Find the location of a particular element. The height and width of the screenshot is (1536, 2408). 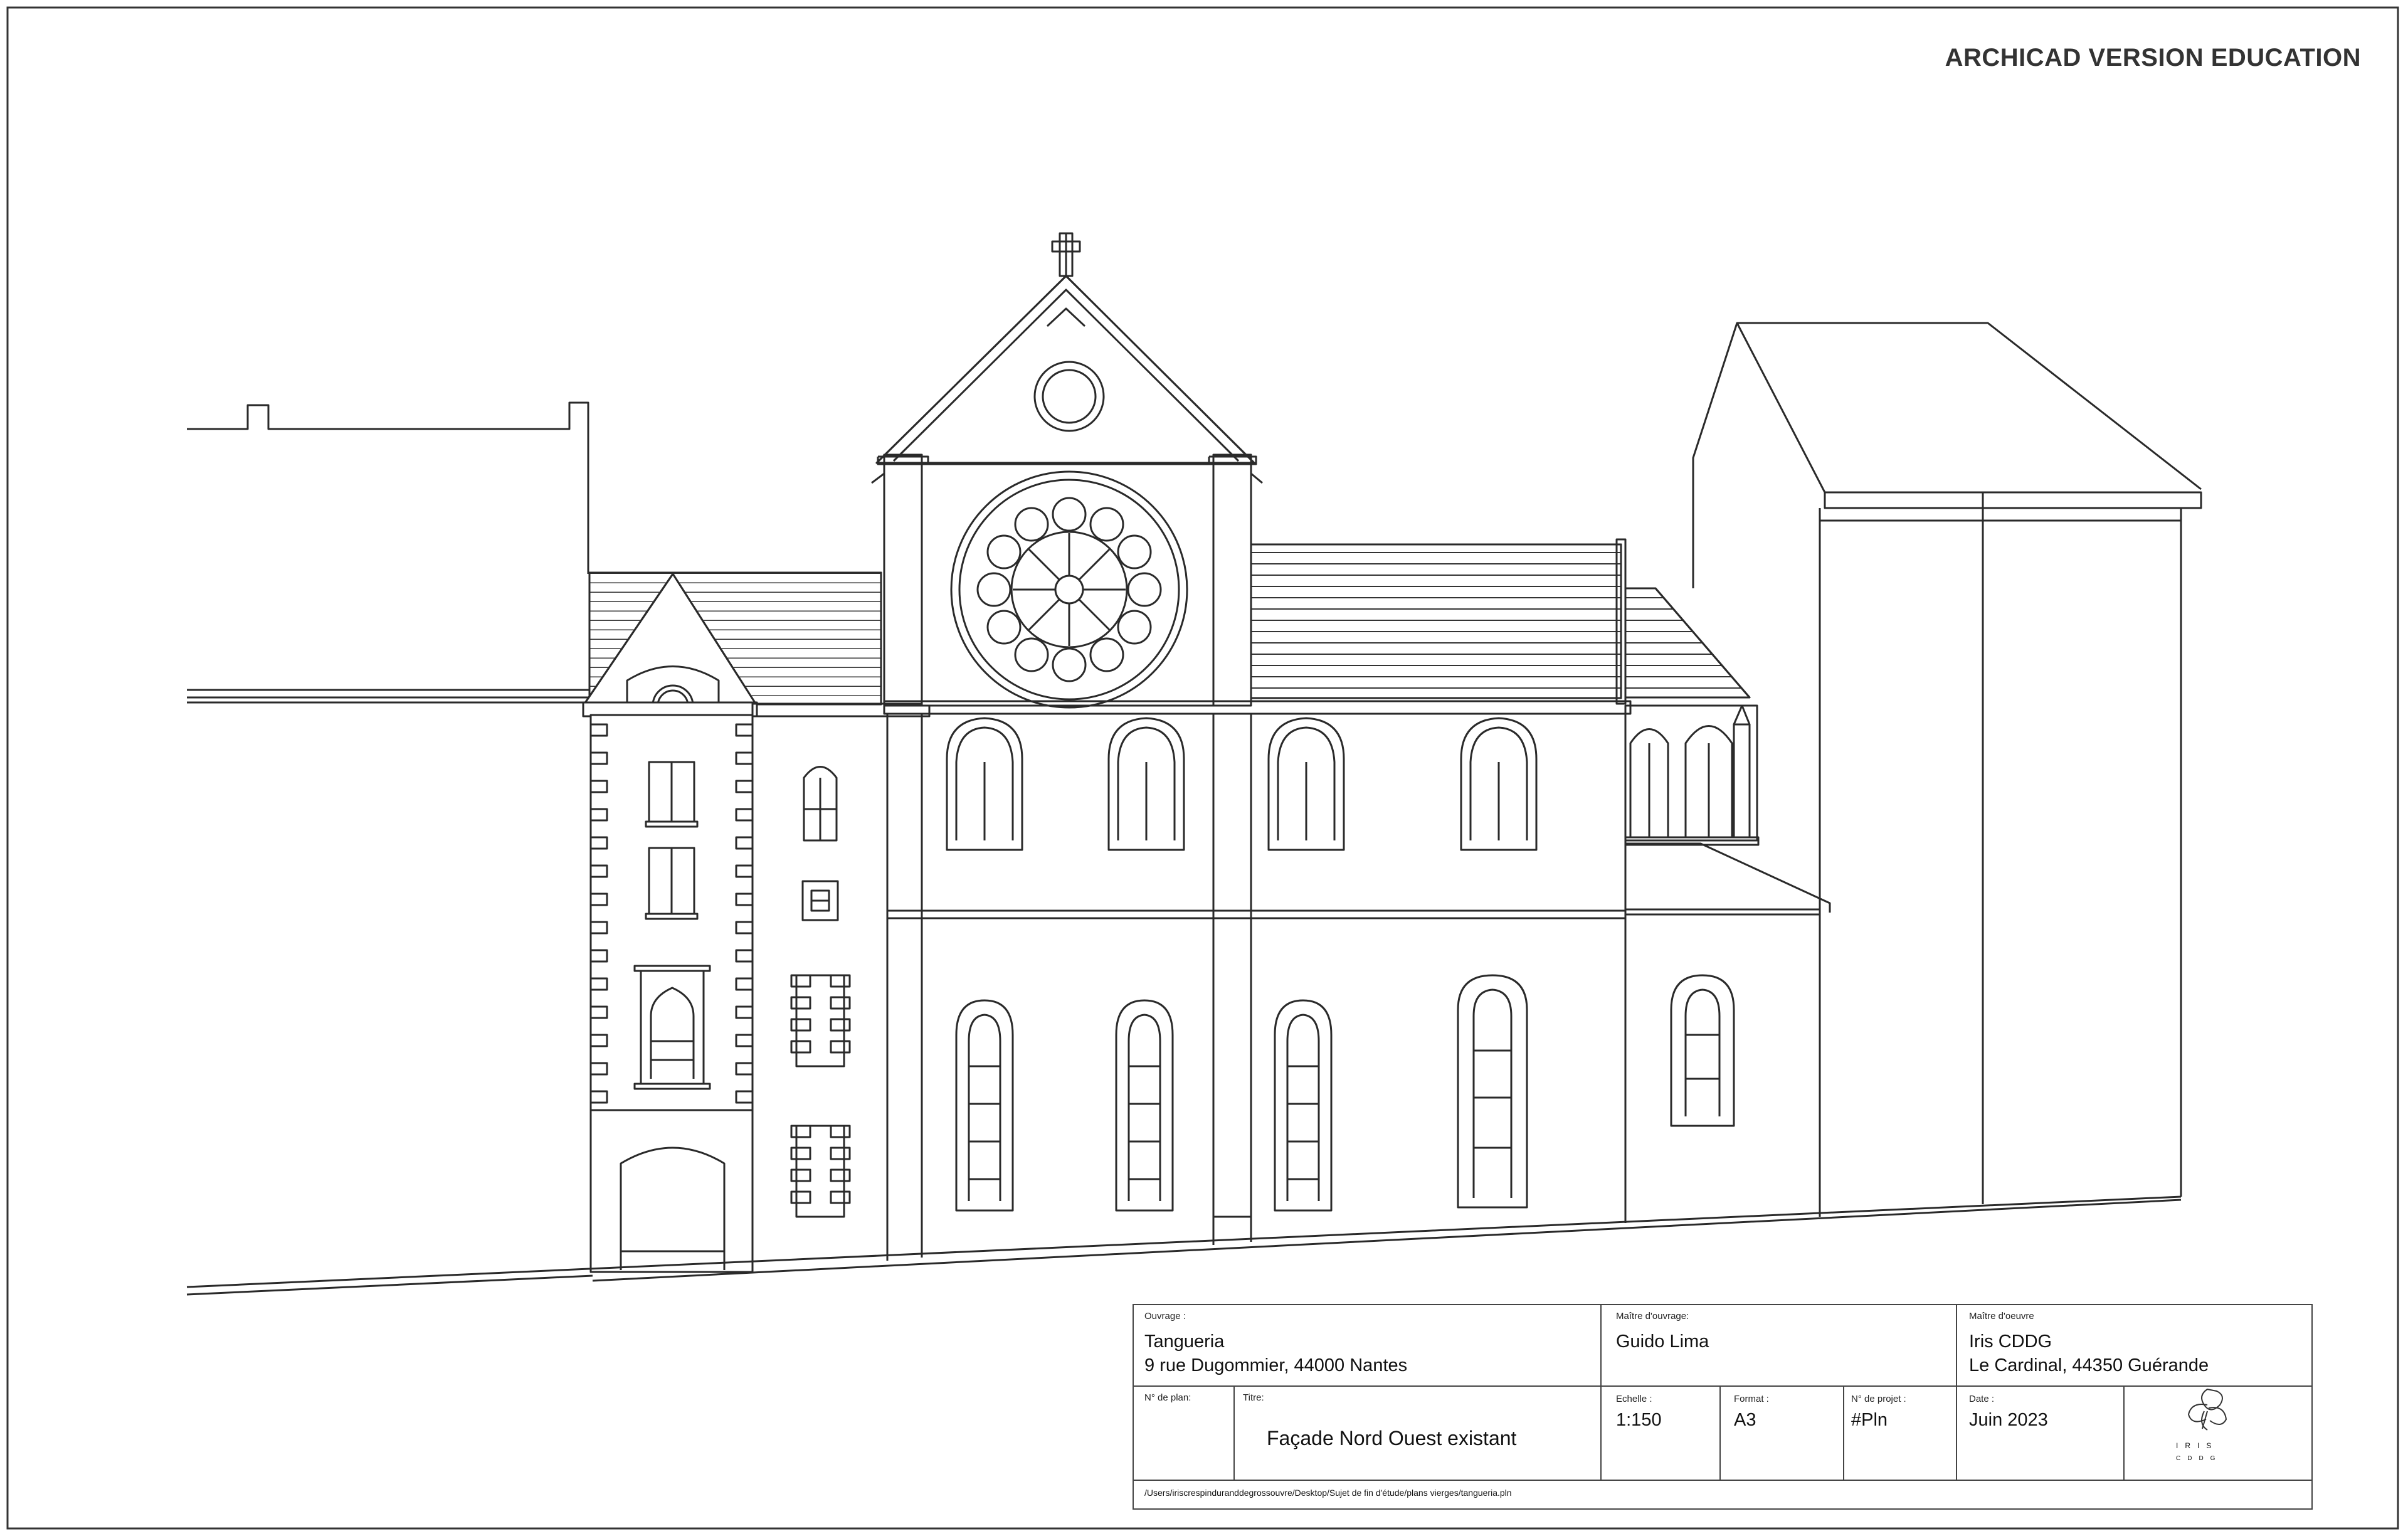

echelle-label: Echelle : is located at coordinates (1634, 1399).